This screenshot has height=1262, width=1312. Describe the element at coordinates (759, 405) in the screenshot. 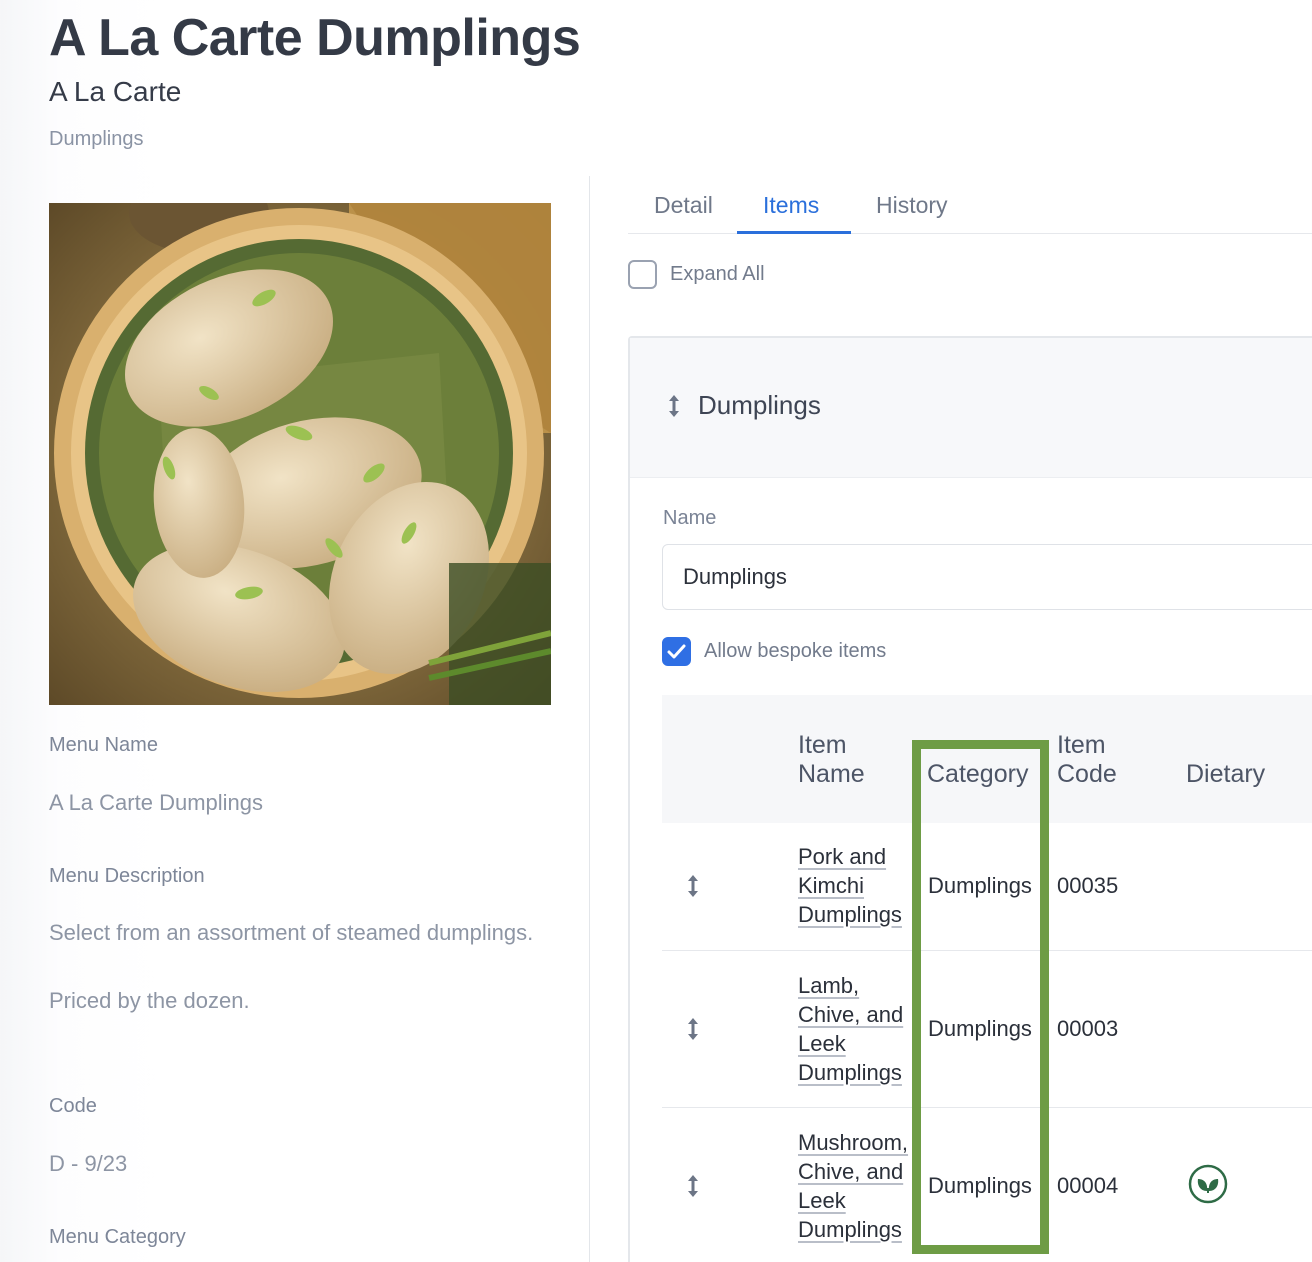

I see `section-title: Dumplings` at that location.